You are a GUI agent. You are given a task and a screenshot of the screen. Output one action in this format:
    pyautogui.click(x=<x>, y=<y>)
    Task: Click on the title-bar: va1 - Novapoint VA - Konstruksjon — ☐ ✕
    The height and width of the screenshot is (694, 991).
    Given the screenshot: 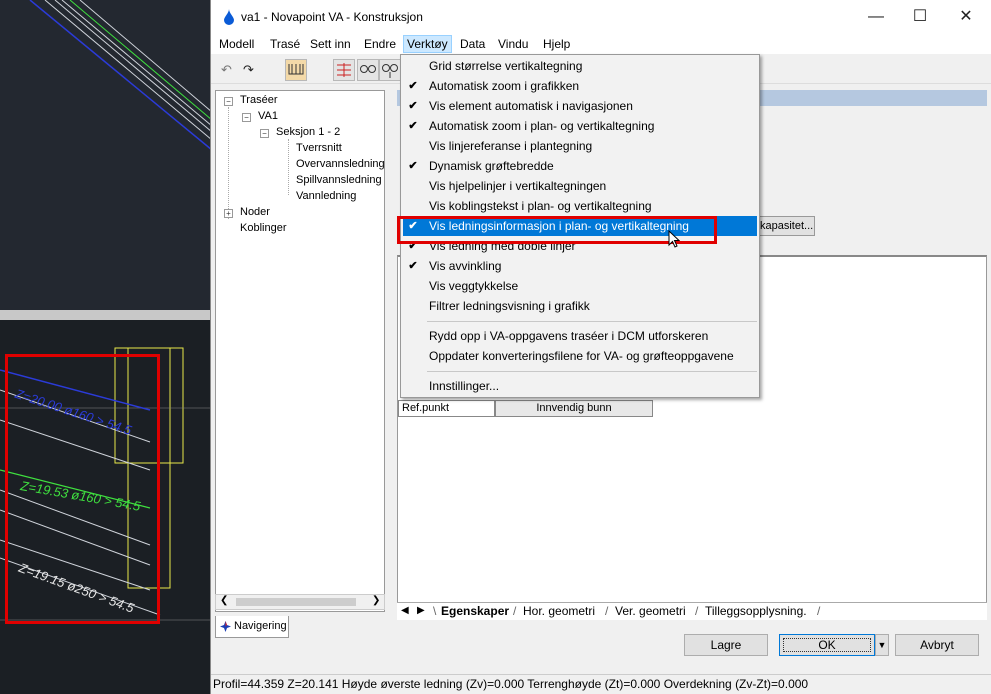 What is the action you would take?
    pyautogui.click(x=601, y=17)
    